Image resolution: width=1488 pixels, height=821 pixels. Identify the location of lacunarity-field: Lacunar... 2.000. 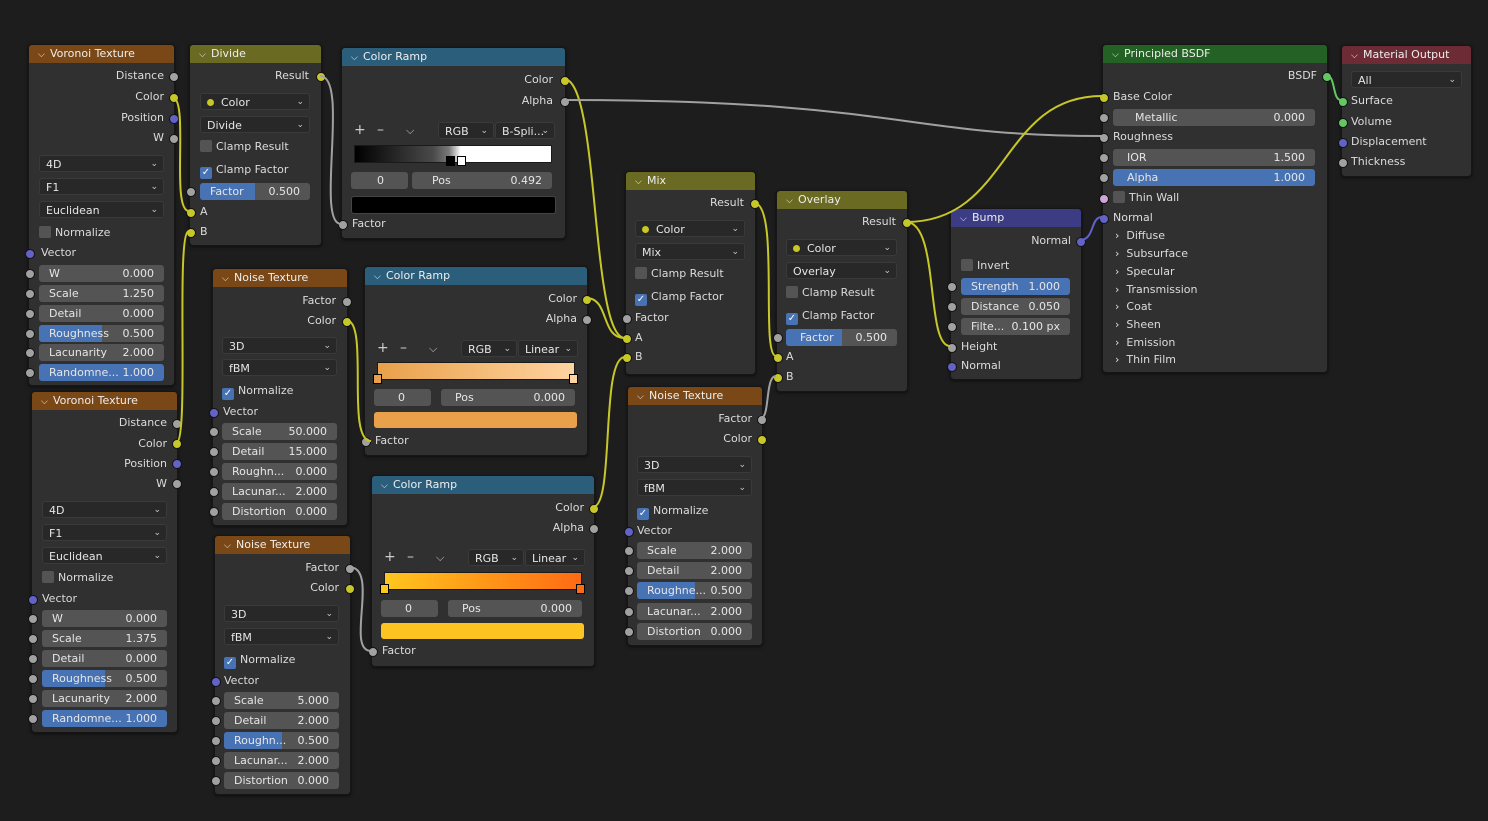
(281, 760).